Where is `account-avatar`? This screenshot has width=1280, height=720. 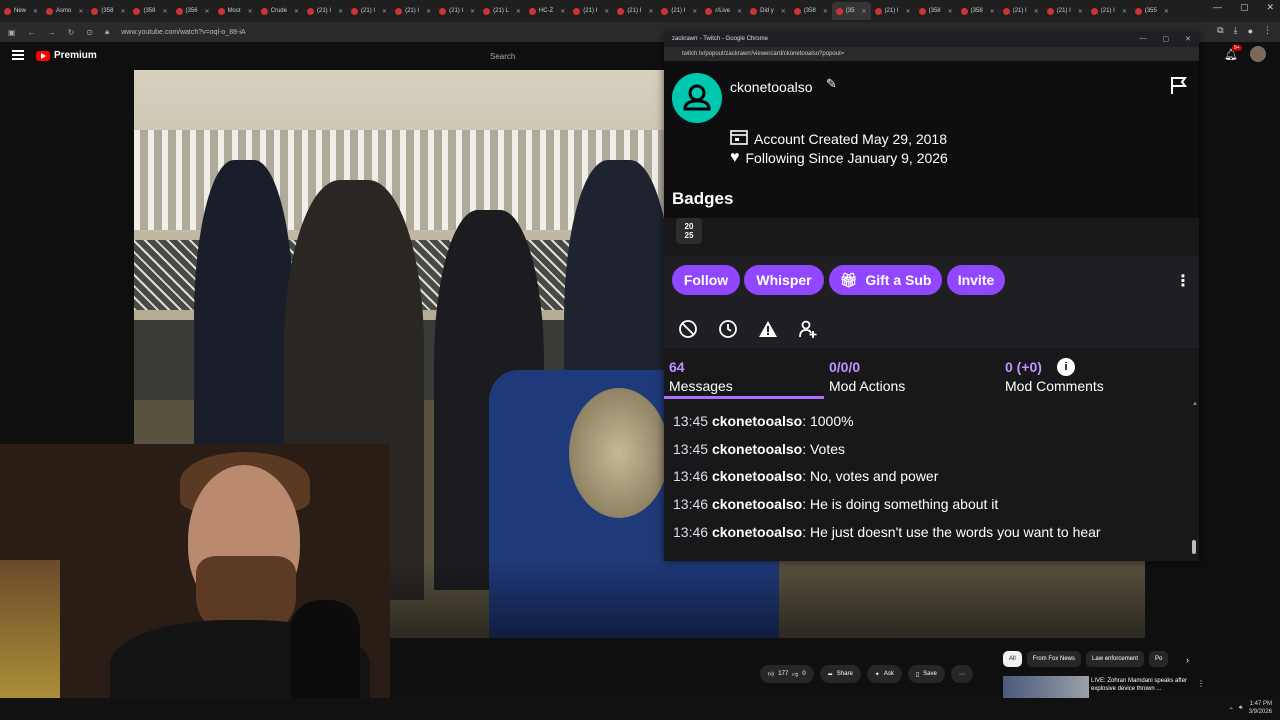
account-avatar is located at coordinates (1258, 54).